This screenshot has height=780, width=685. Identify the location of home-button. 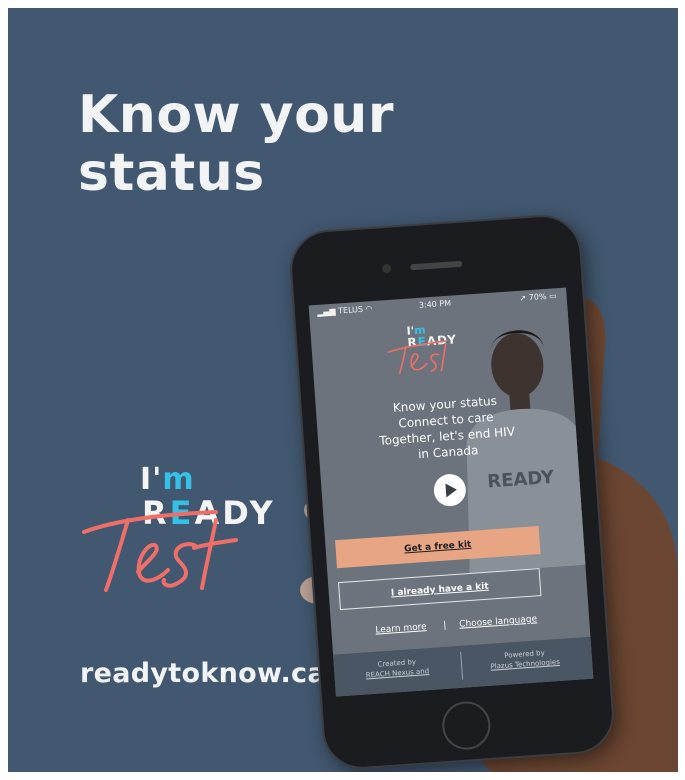
(466, 725).